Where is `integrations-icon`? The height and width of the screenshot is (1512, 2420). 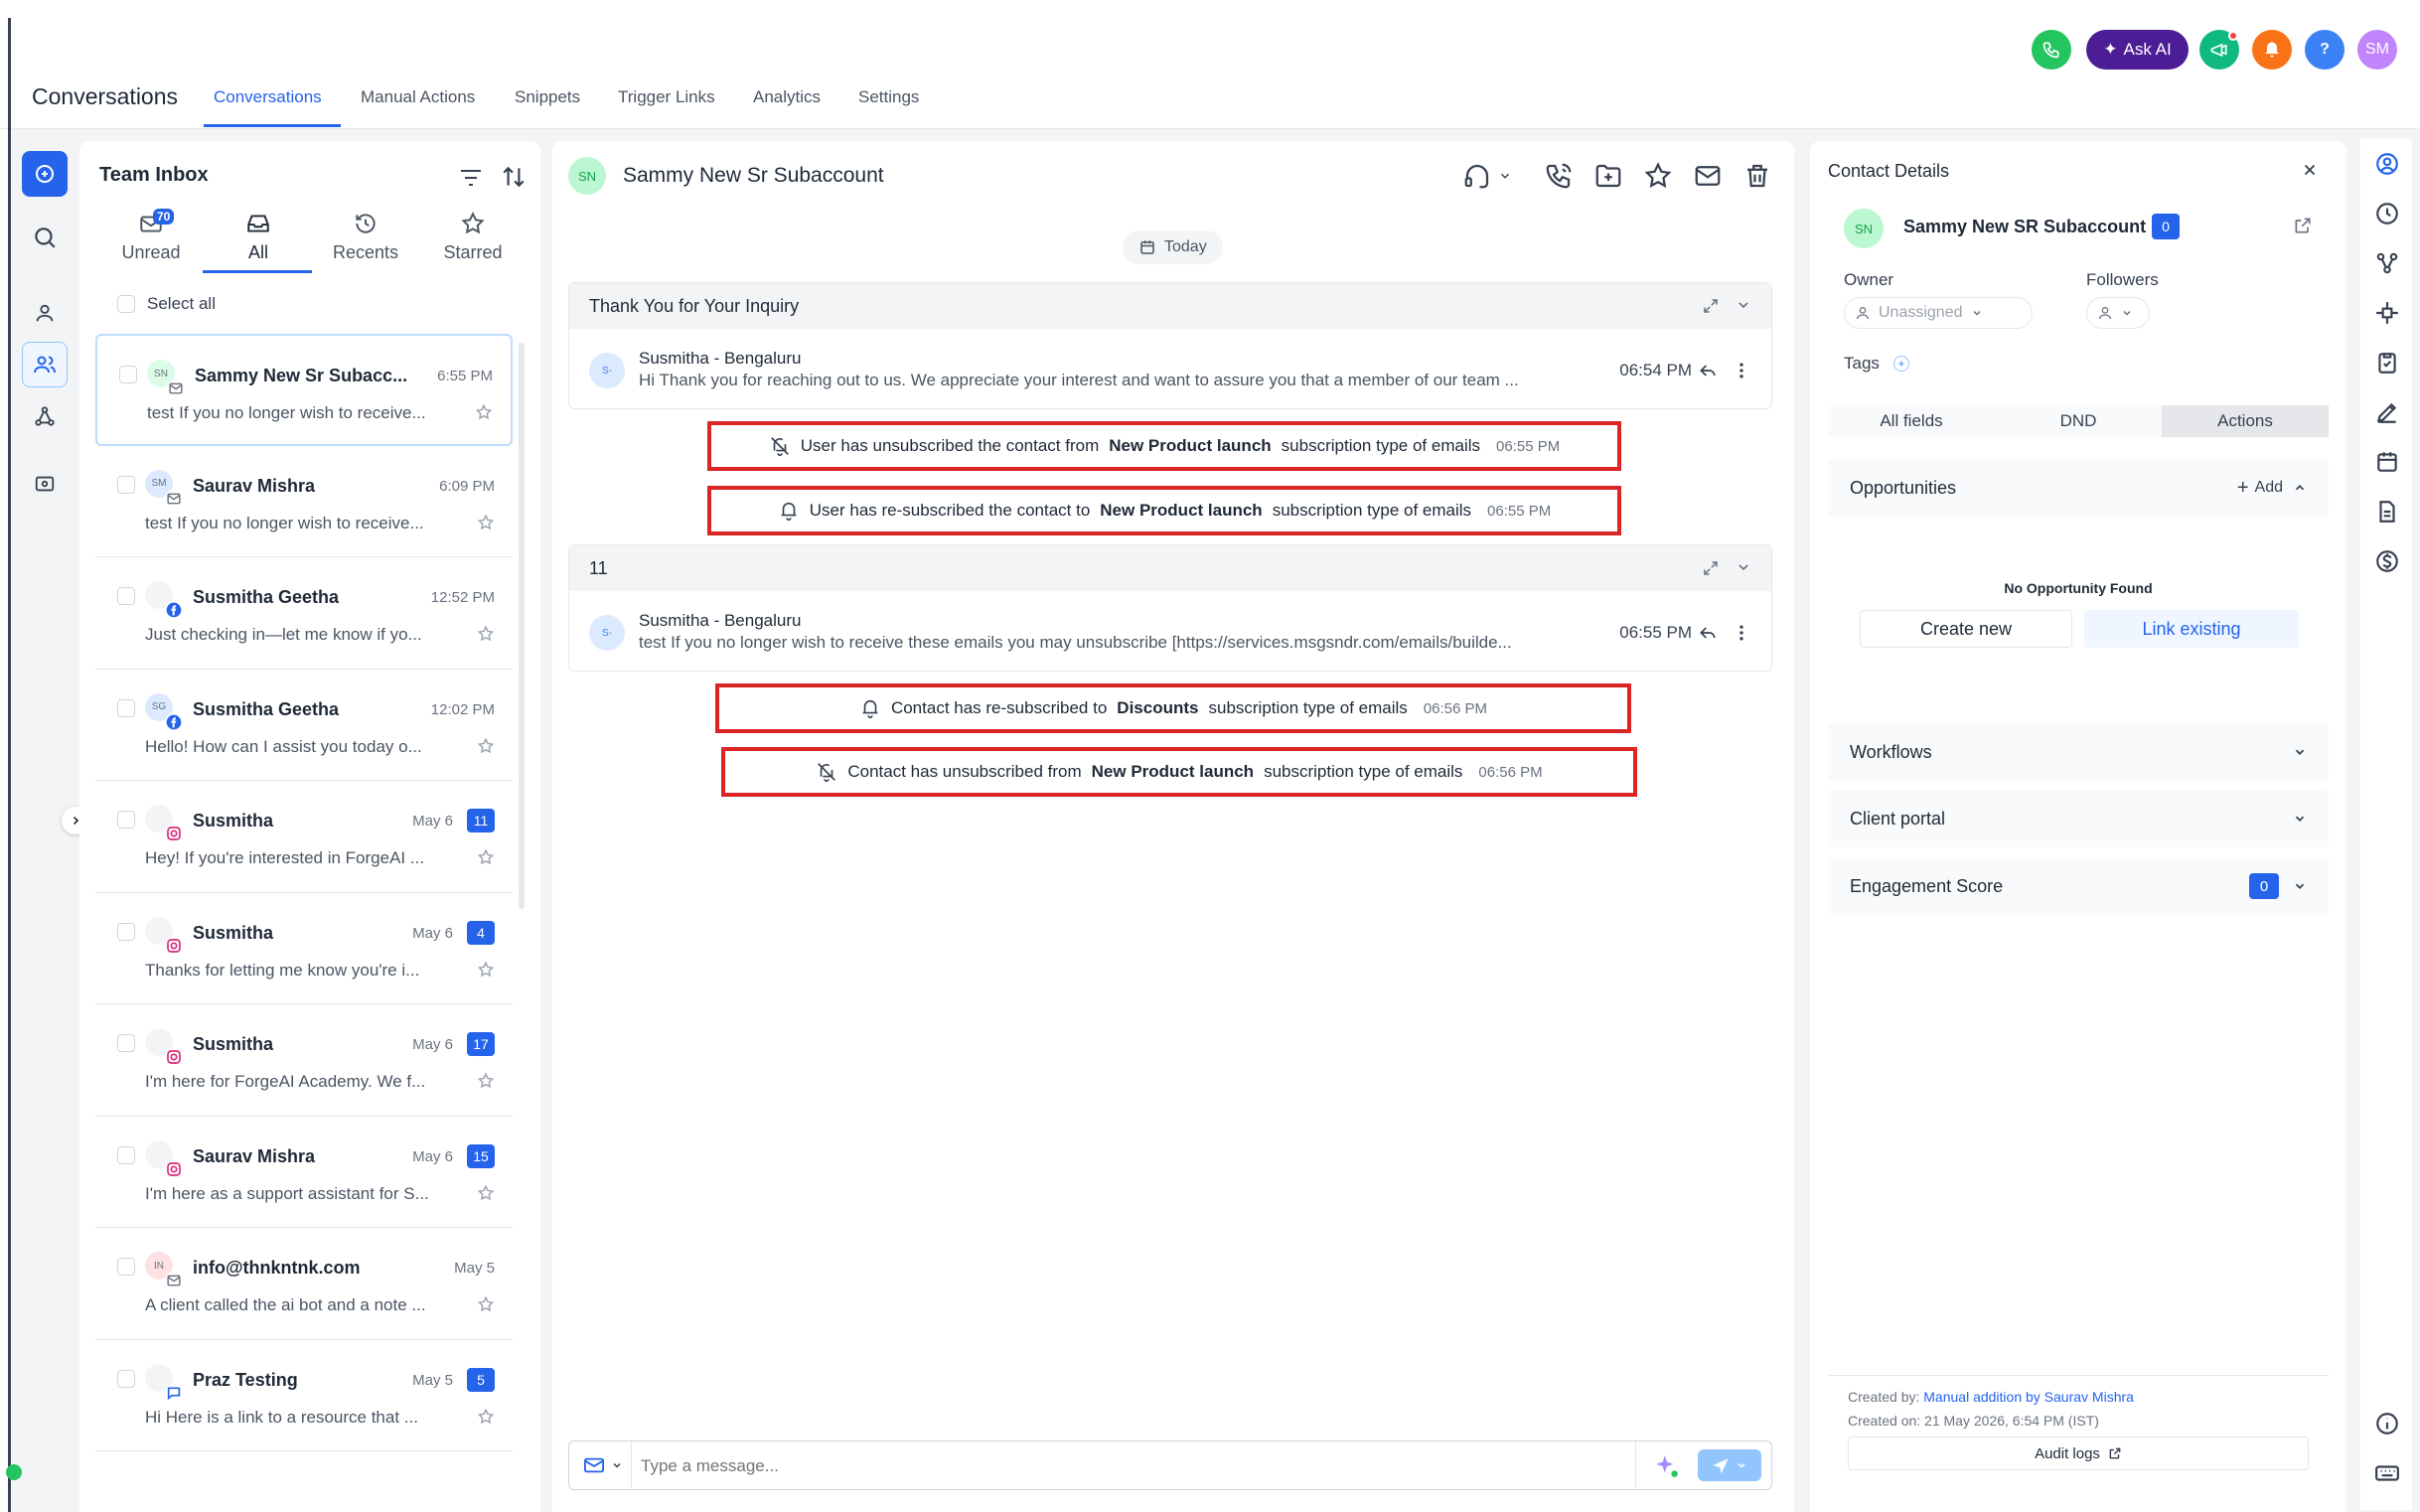
integrations-icon is located at coordinates (2387, 313).